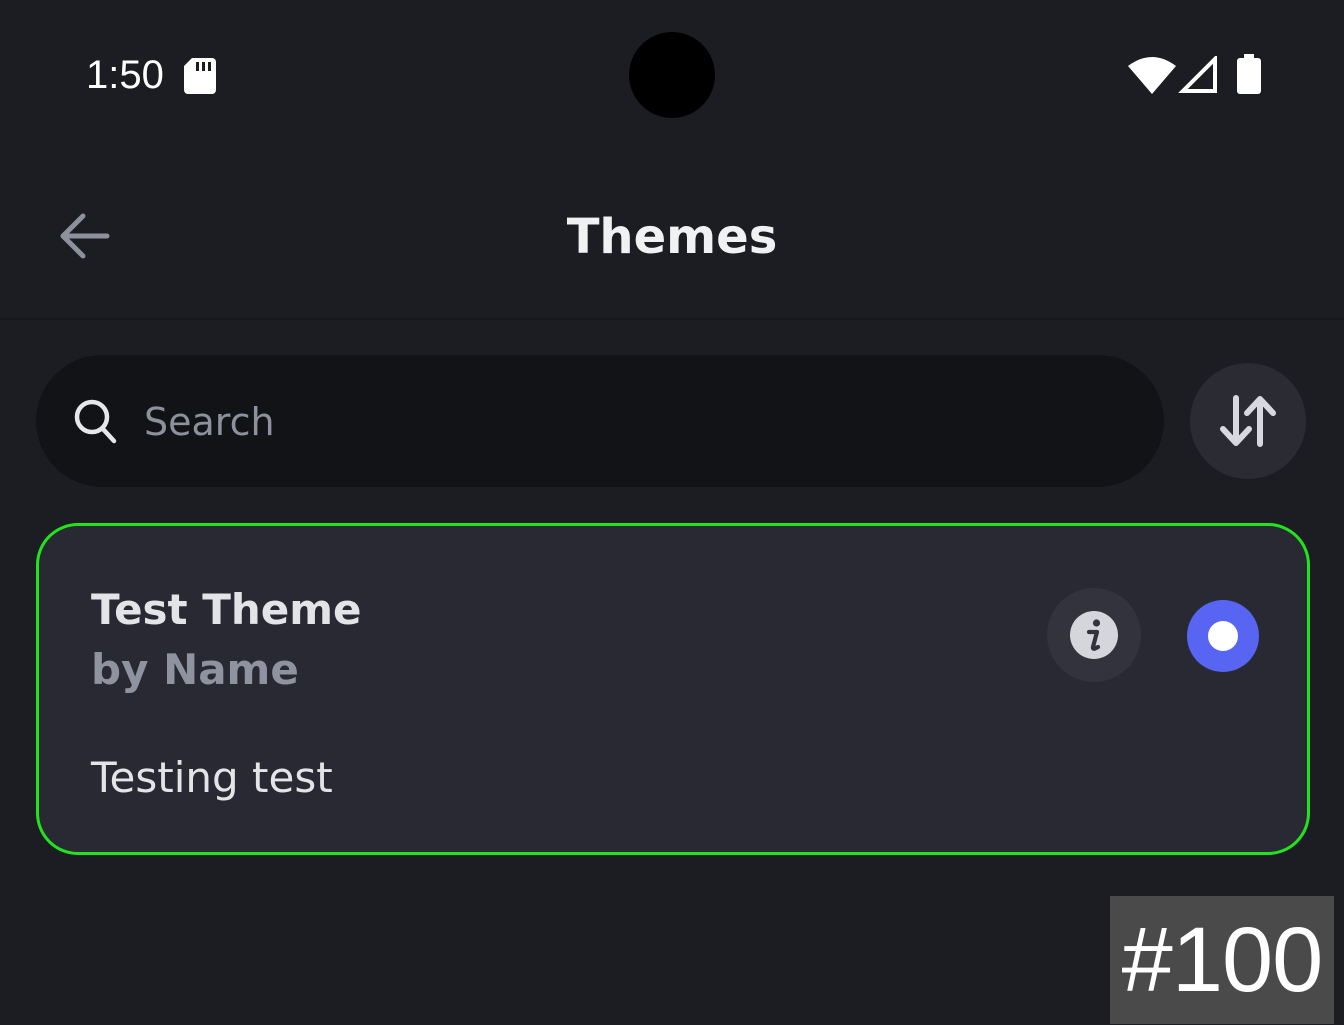  I want to click on sort-button, so click(1248, 421).